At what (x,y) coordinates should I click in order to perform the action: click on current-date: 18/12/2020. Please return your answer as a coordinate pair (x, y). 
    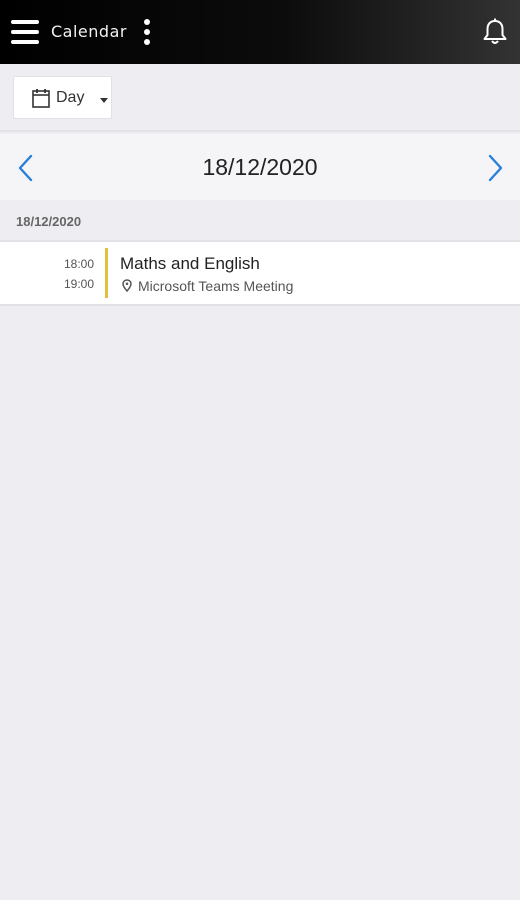
    Looking at the image, I should click on (260, 167).